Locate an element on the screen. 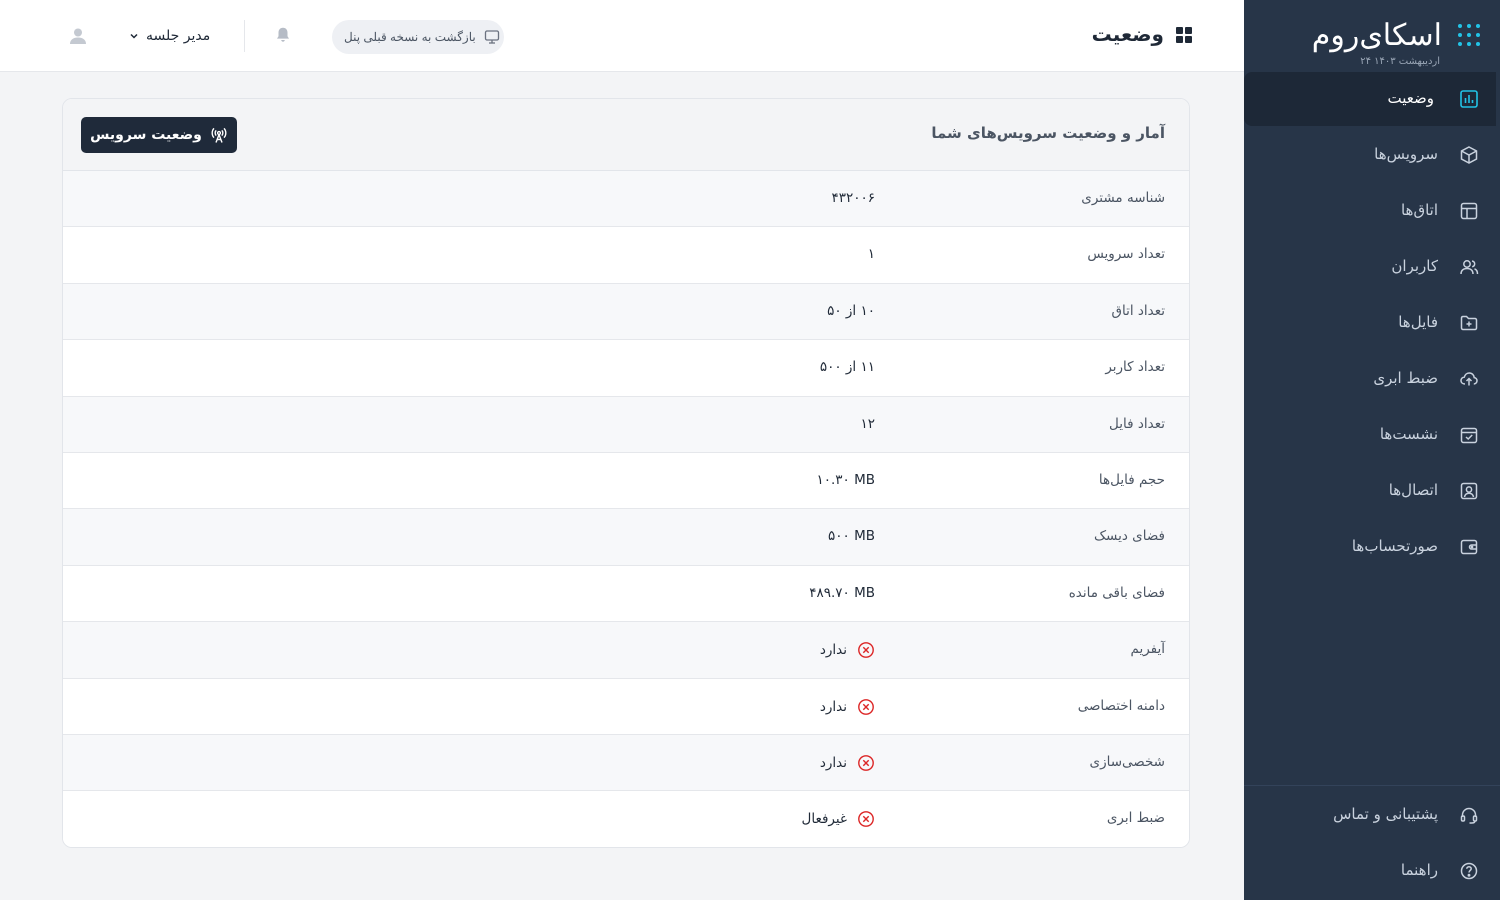 This screenshot has width=1500, height=900. layout-icon is located at coordinates (1469, 211).